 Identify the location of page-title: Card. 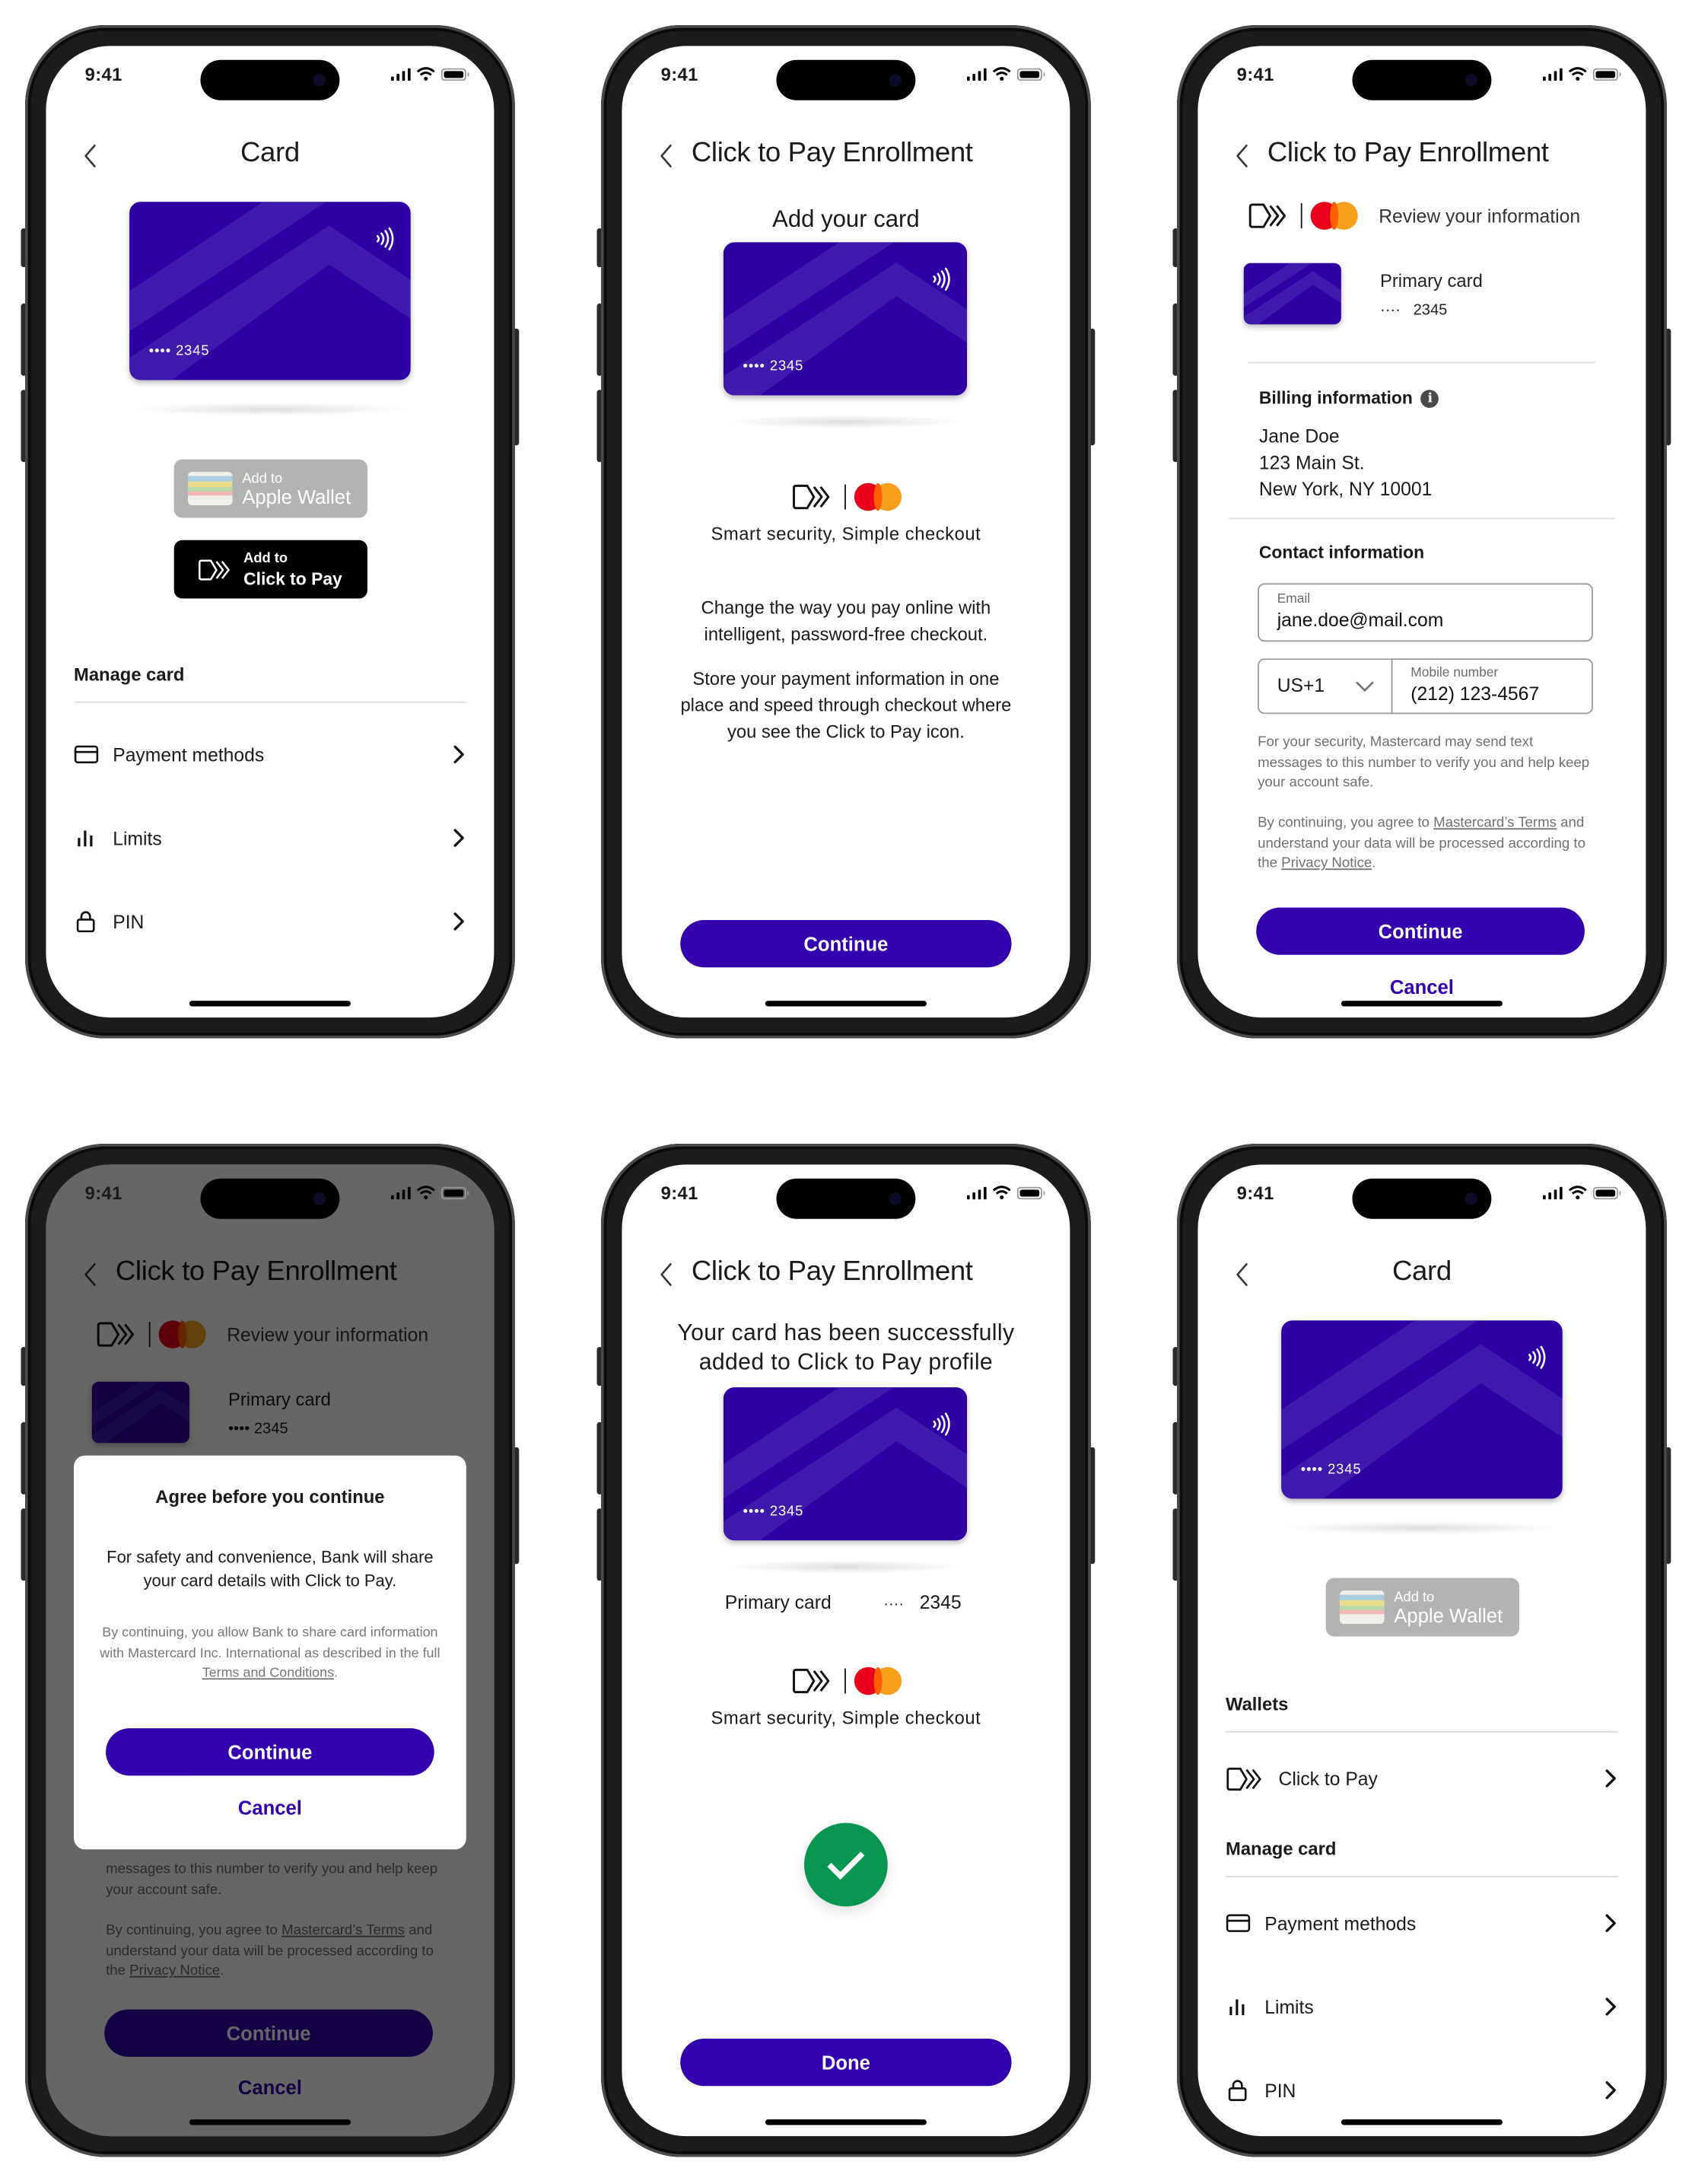
(270, 153).